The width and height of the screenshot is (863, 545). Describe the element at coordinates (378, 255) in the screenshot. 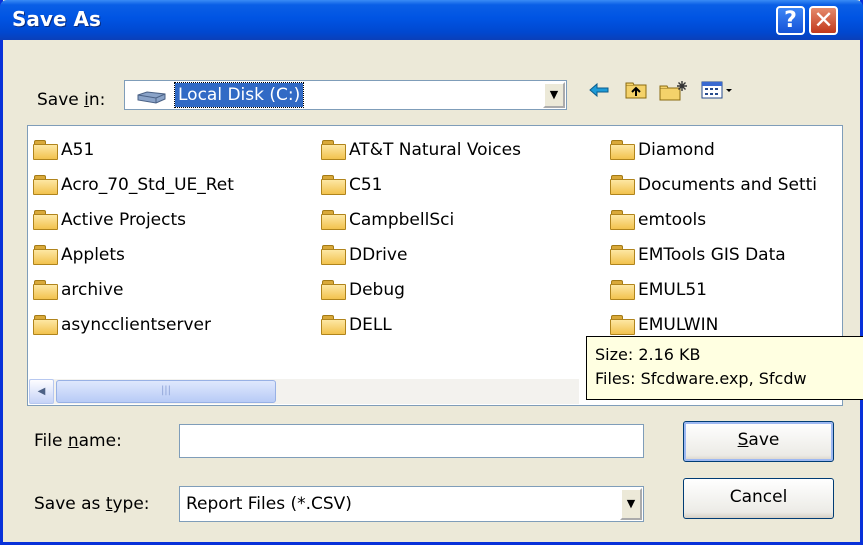

I see `folder-label: DDrive` at that location.